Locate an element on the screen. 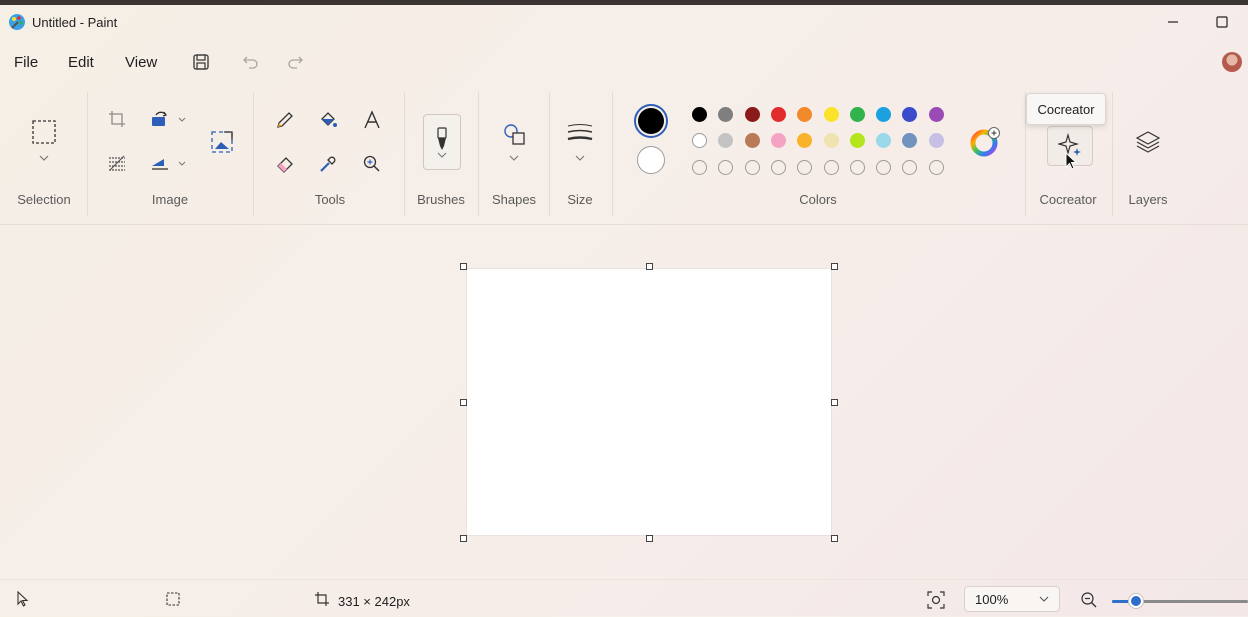 The width and height of the screenshot is (1248, 617). rotate-dropdown is located at coordinates (182, 119).